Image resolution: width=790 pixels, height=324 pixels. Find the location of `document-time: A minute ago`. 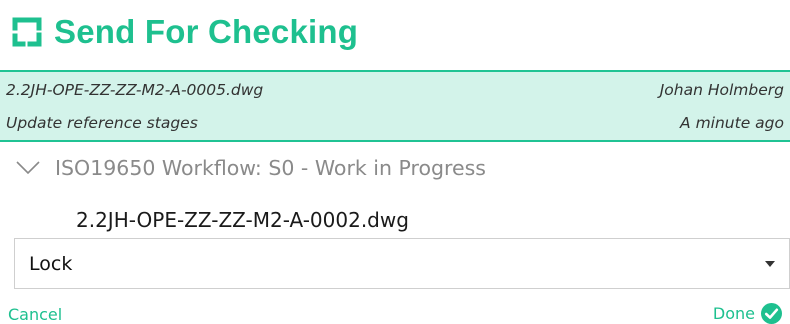

document-time: A minute ago is located at coordinates (732, 123).